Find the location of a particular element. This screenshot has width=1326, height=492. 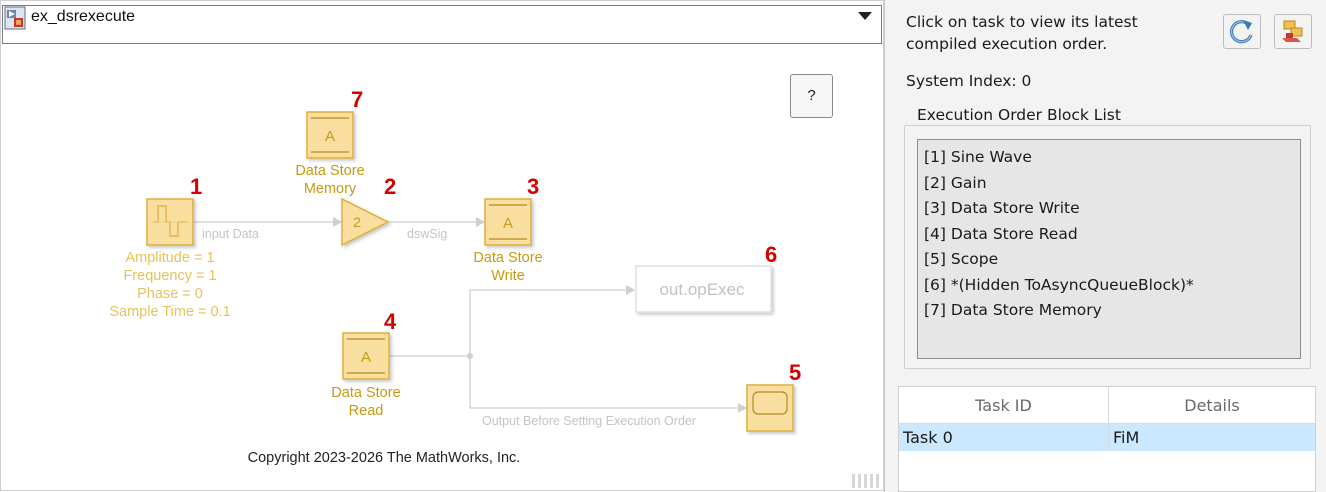

out-opexec-block: out.opExec is located at coordinates (703, 289).